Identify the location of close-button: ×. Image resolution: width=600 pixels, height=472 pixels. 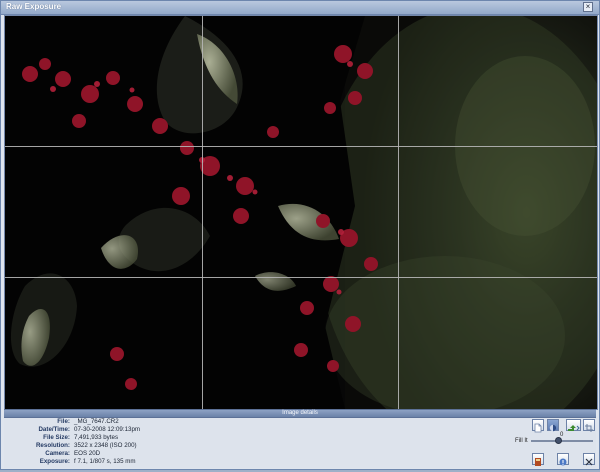
(588, 7).